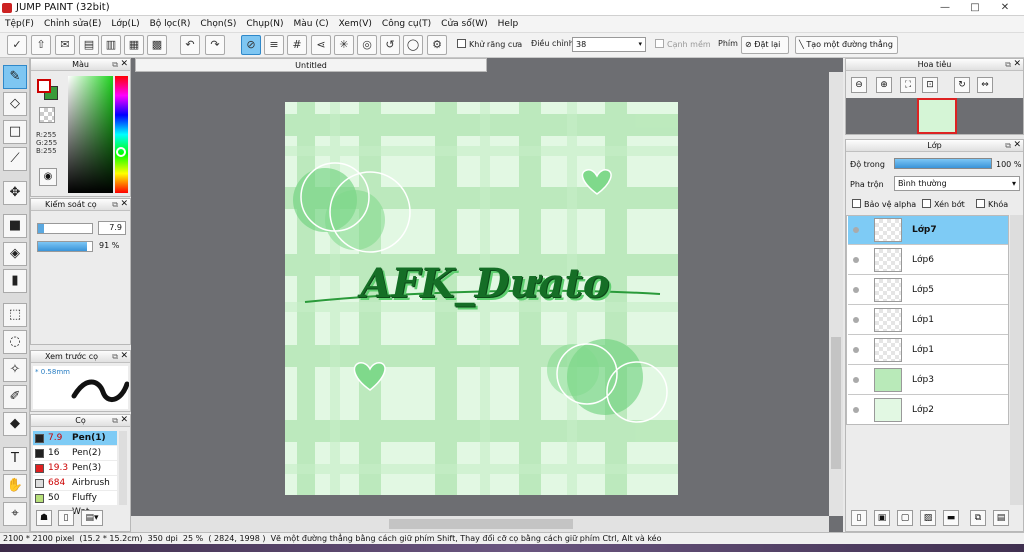 The width and height of the screenshot is (1024, 552). Describe the element at coordinates (75, 438) in the screenshot. I see `brush-item: 7.9 Pen(1)` at that location.